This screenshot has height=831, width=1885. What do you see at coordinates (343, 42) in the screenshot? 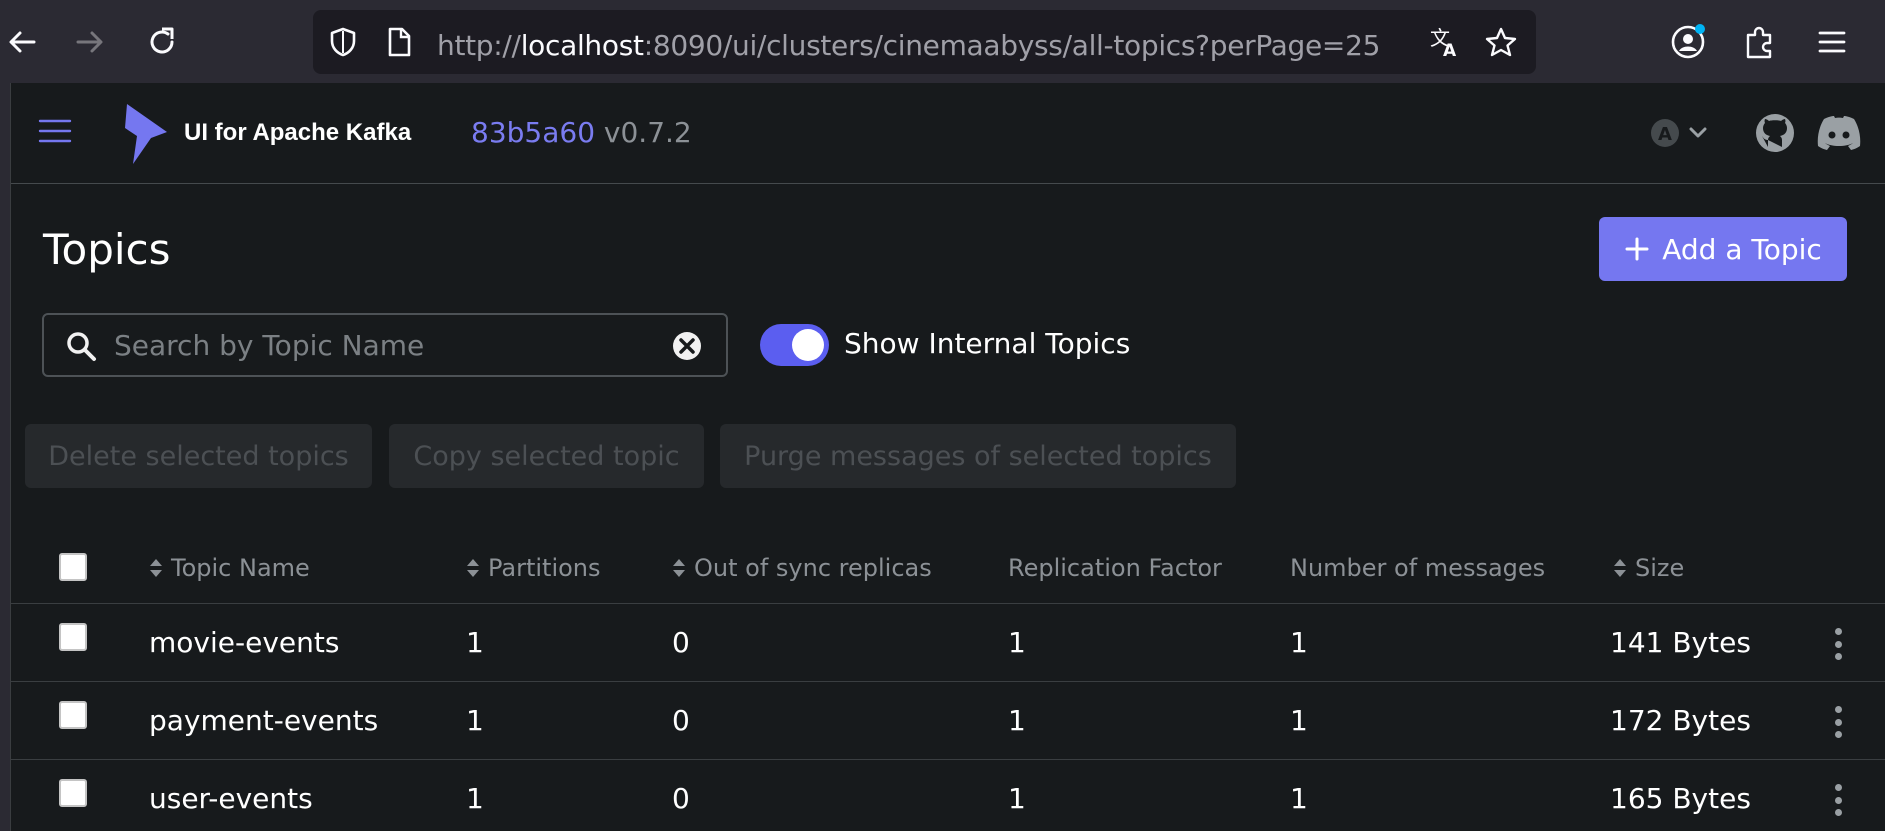
I see `shield-icon` at bounding box center [343, 42].